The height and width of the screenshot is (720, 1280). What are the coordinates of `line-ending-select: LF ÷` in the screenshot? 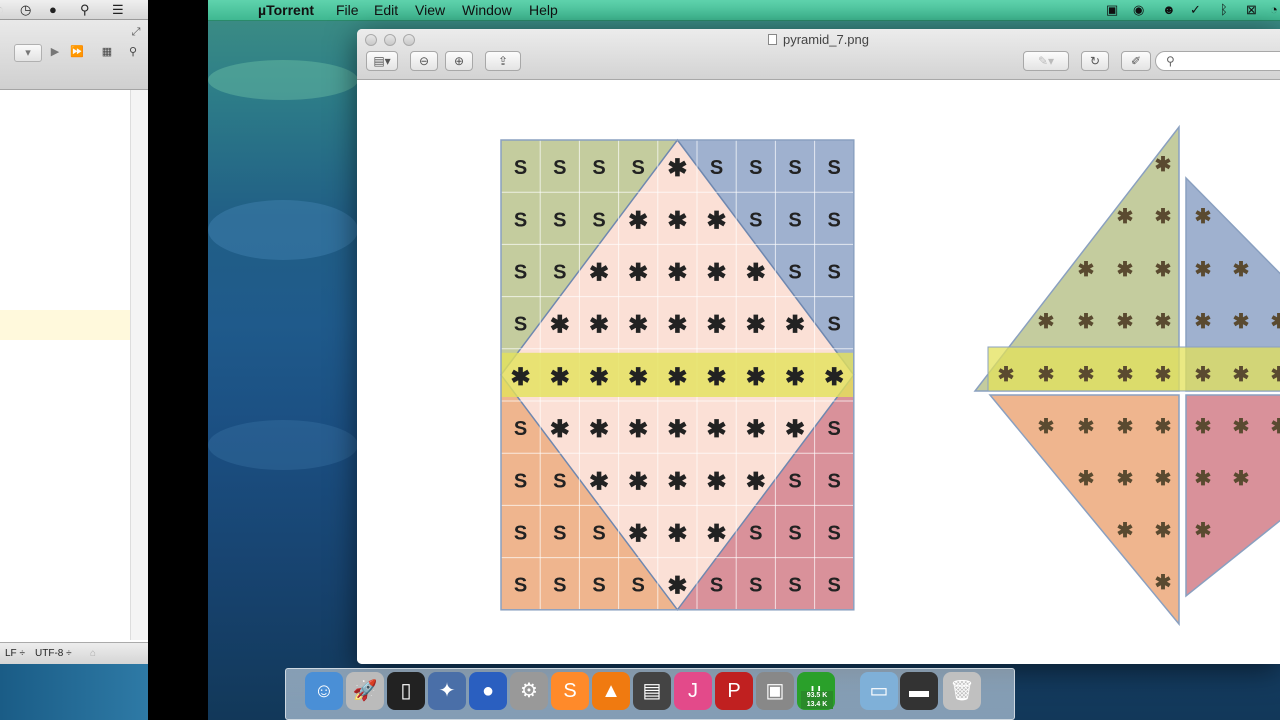 It's located at (15, 653).